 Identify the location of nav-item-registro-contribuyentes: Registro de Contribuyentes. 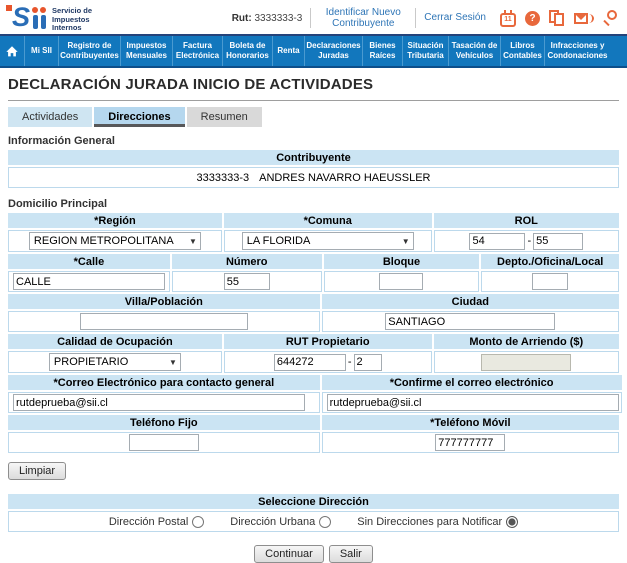
(89, 51).